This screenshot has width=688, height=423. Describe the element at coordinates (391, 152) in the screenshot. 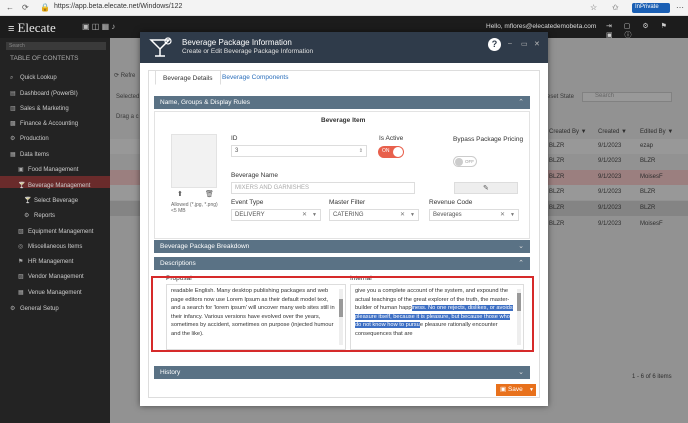

I see `active-toggle: ON` at that location.